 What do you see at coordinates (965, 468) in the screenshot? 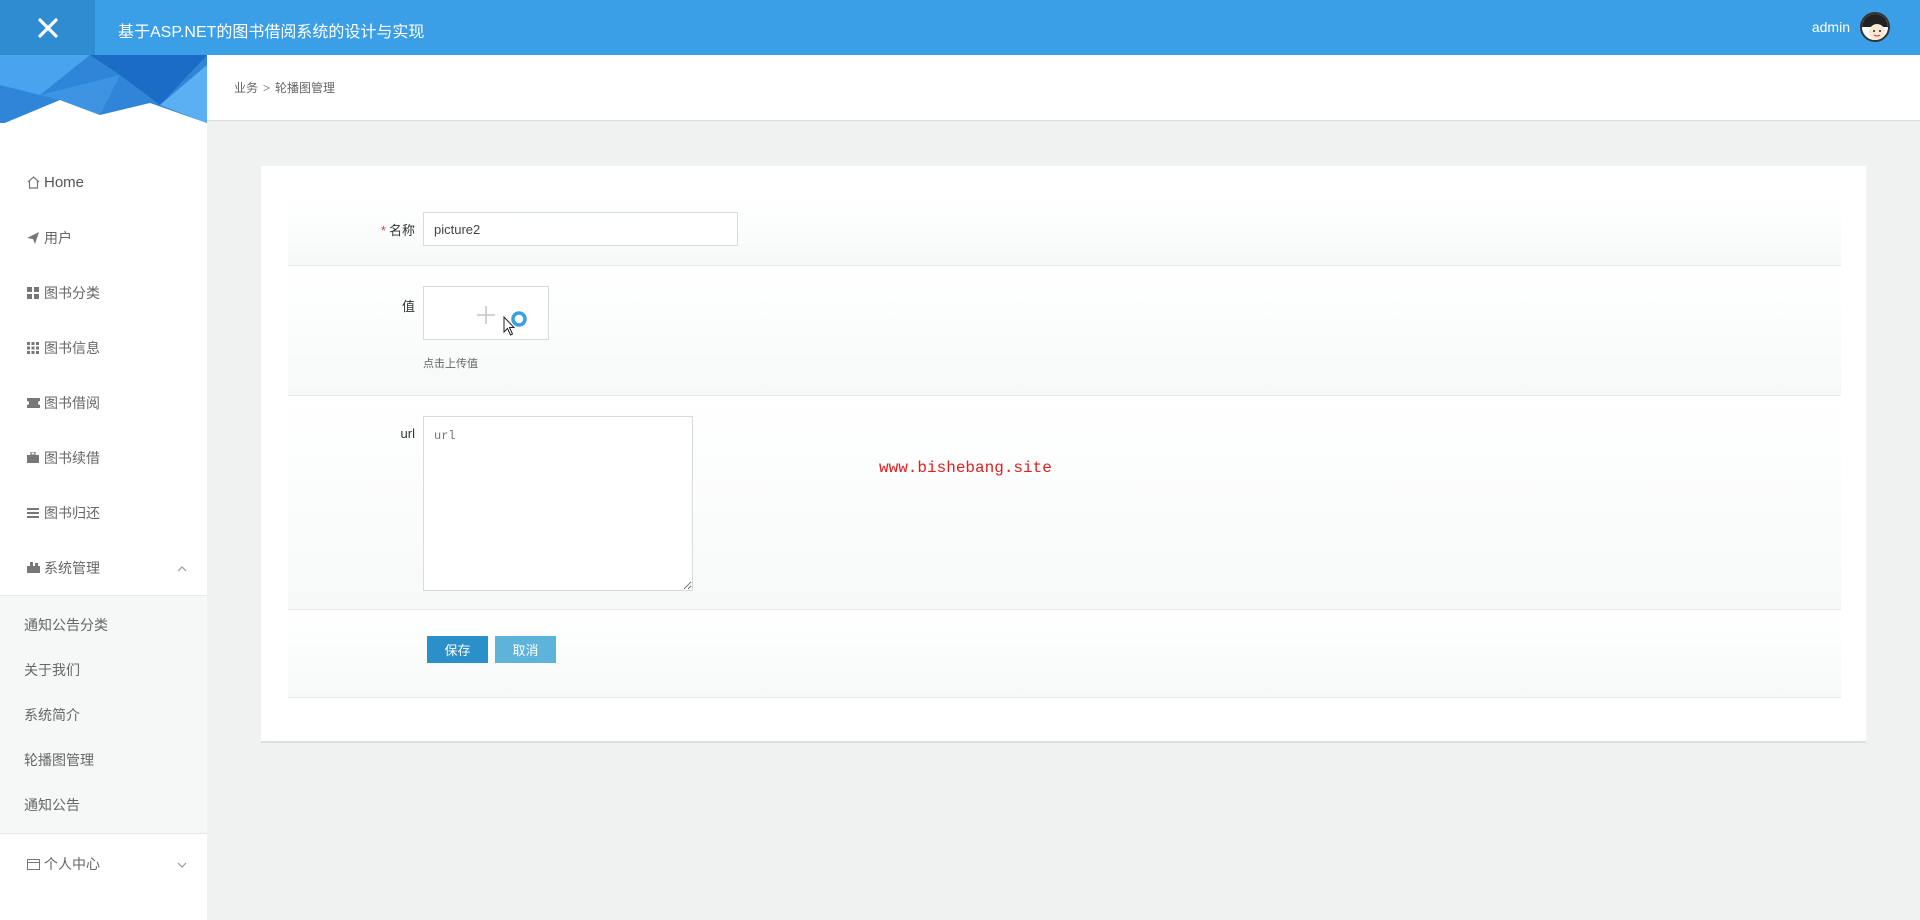
I see `watermark: www.bishebang.site` at bounding box center [965, 468].